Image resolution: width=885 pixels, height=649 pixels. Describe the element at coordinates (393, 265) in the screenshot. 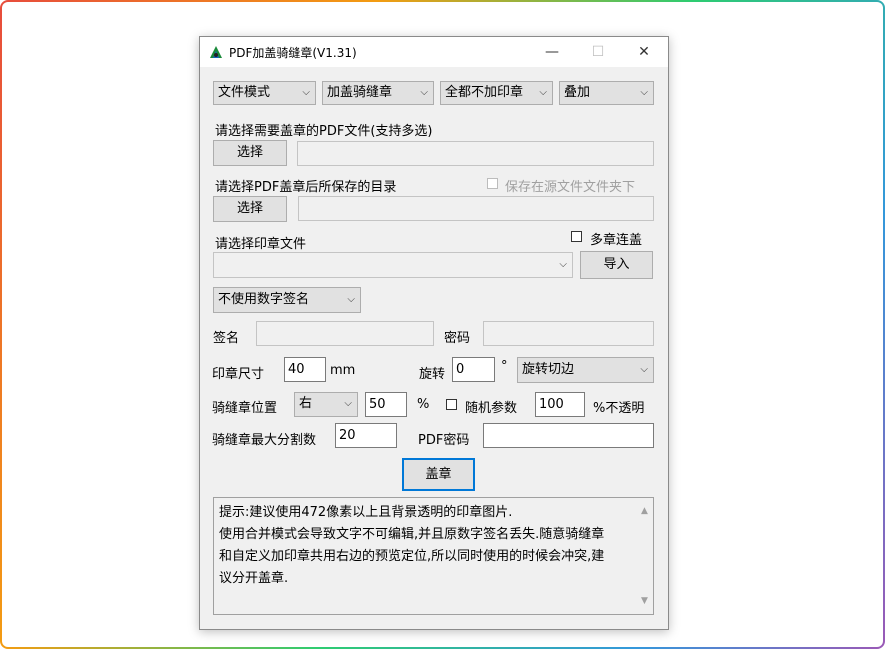

I see `stamp-file-select: ⌵` at that location.